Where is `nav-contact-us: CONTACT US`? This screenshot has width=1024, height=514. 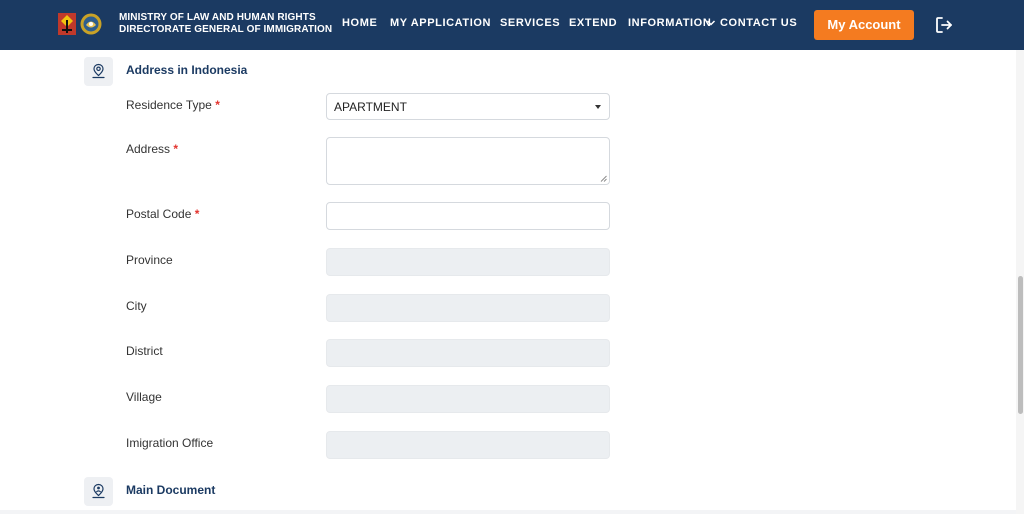 nav-contact-us: CONTACT US is located at coordinates (758, 23).